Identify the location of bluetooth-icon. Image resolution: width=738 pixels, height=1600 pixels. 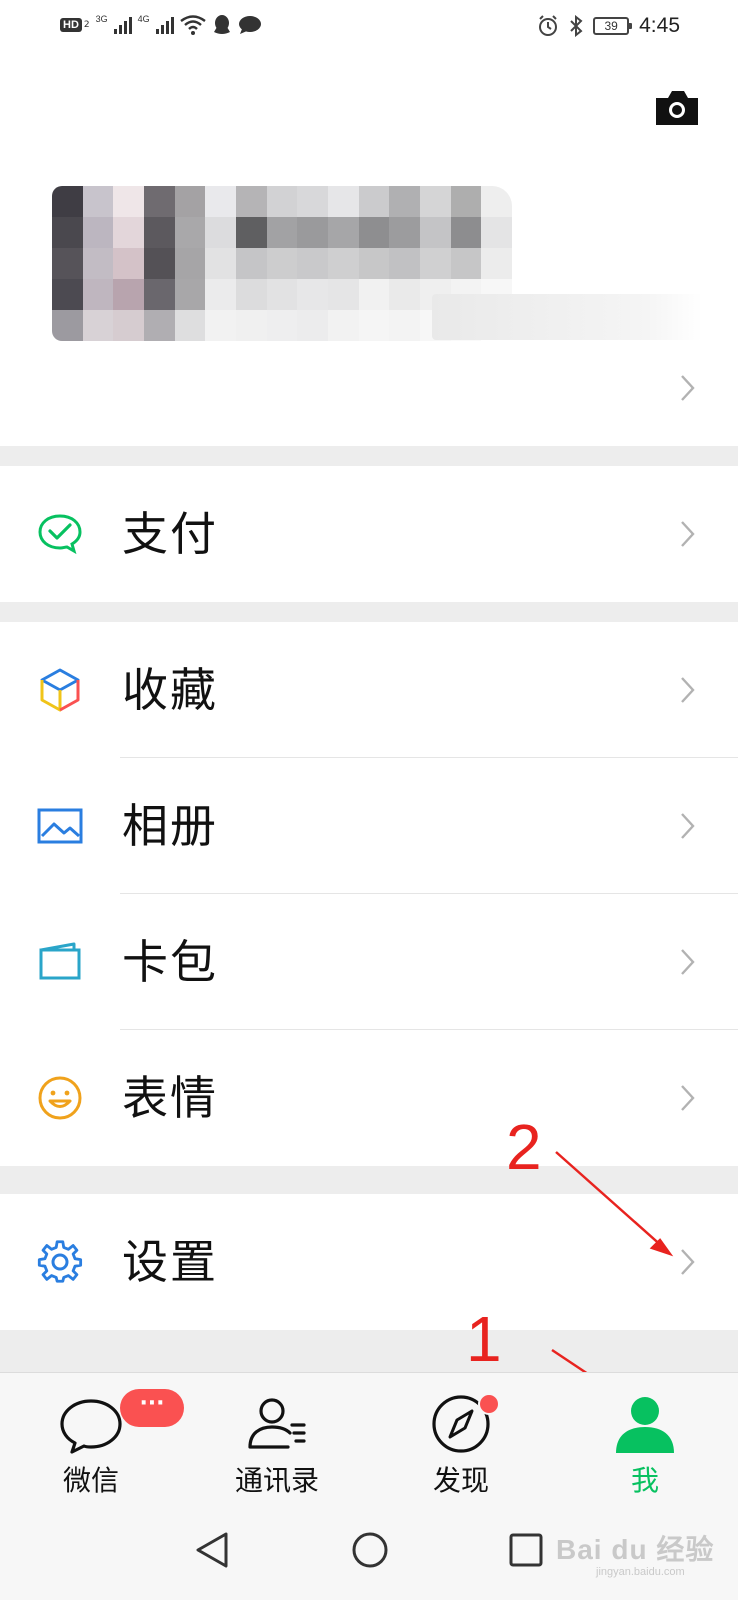
(576, 26).